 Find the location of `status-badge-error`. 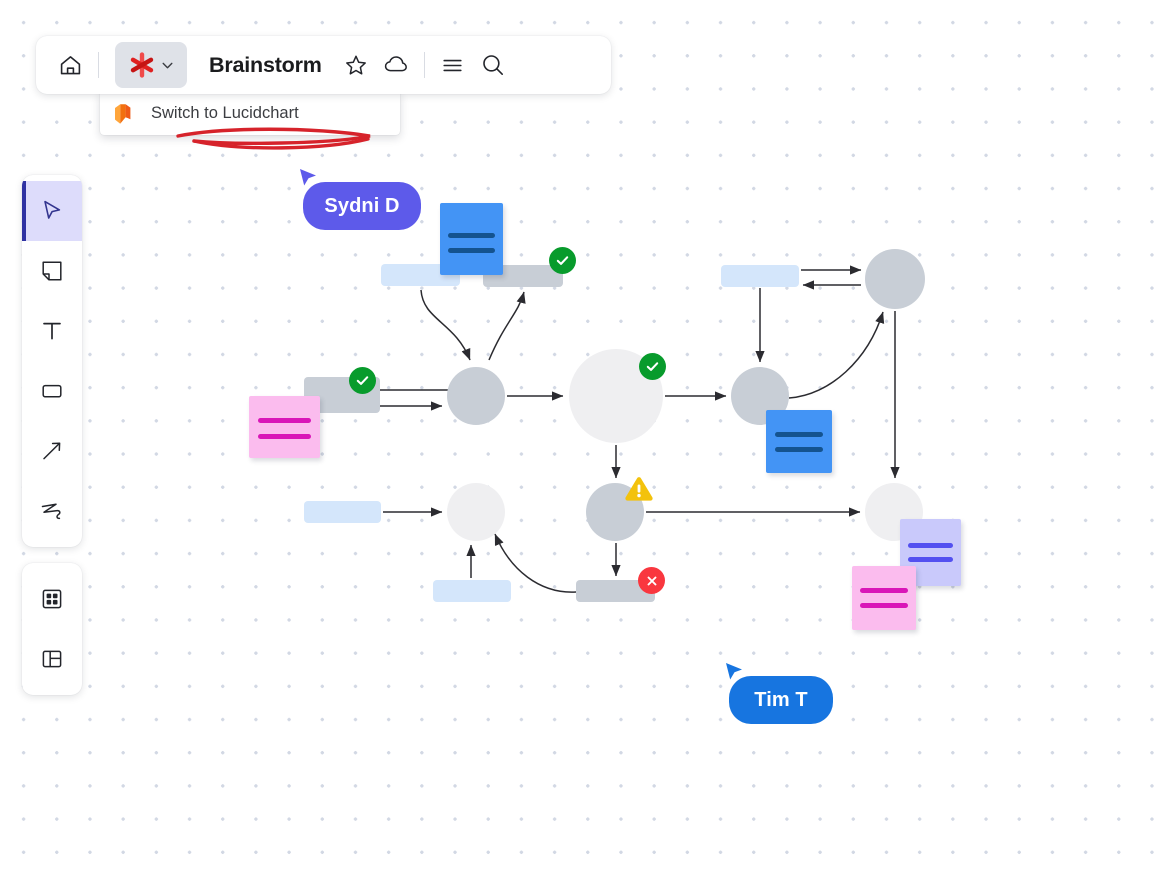

status-badge-error is located at coordinates (651, 580).